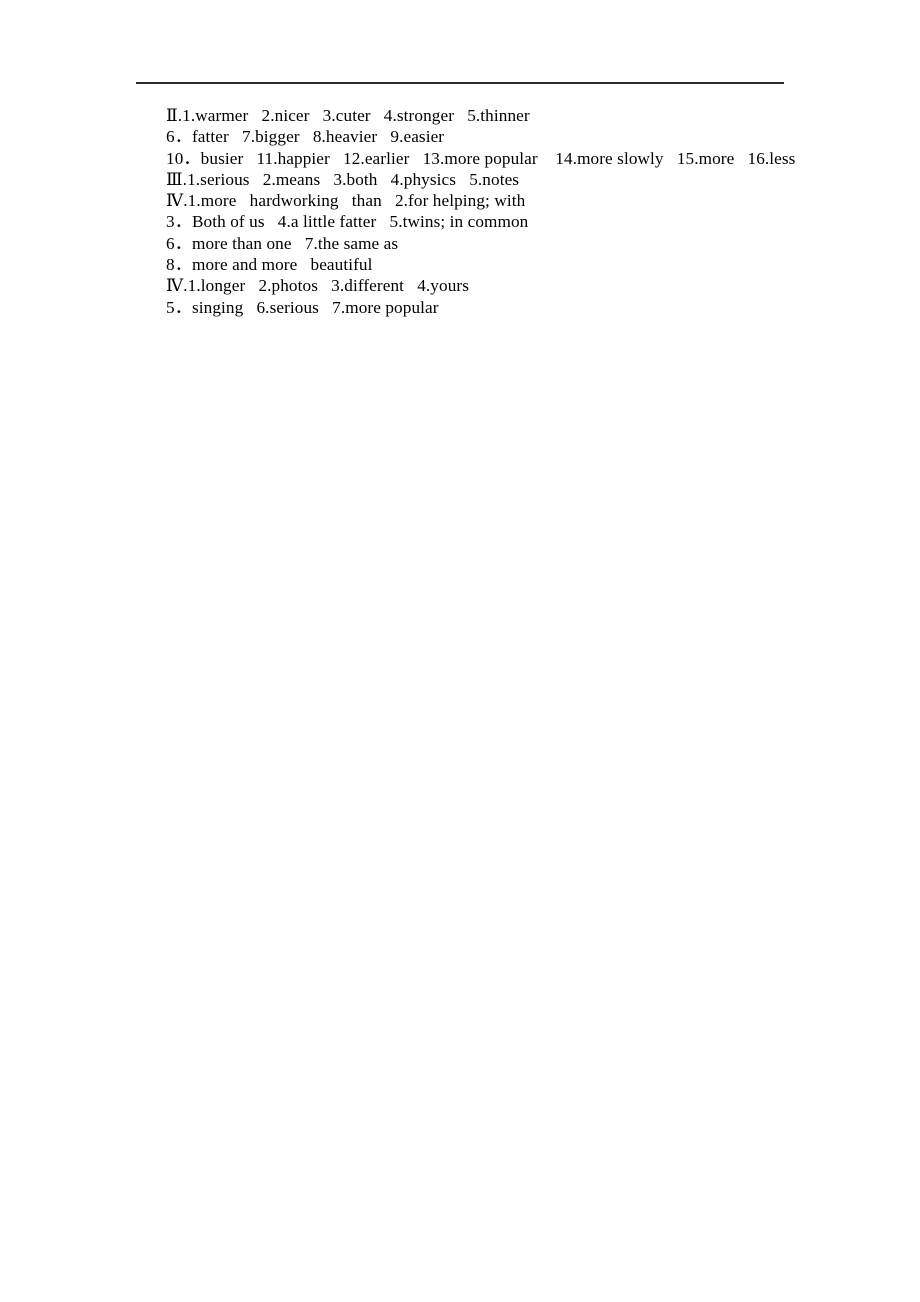 Image resolution: width=920 pixels, height=1302 pixels. Describe the element at coordinates (460, 83) in the screenshot. I see `header-divider-rule` at that location.